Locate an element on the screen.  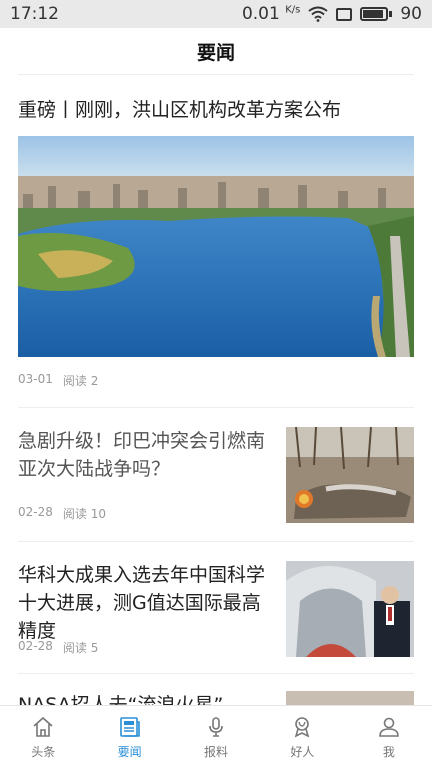
article-meta: 02-28 阅读 5 is located at coordinates (58, 647).